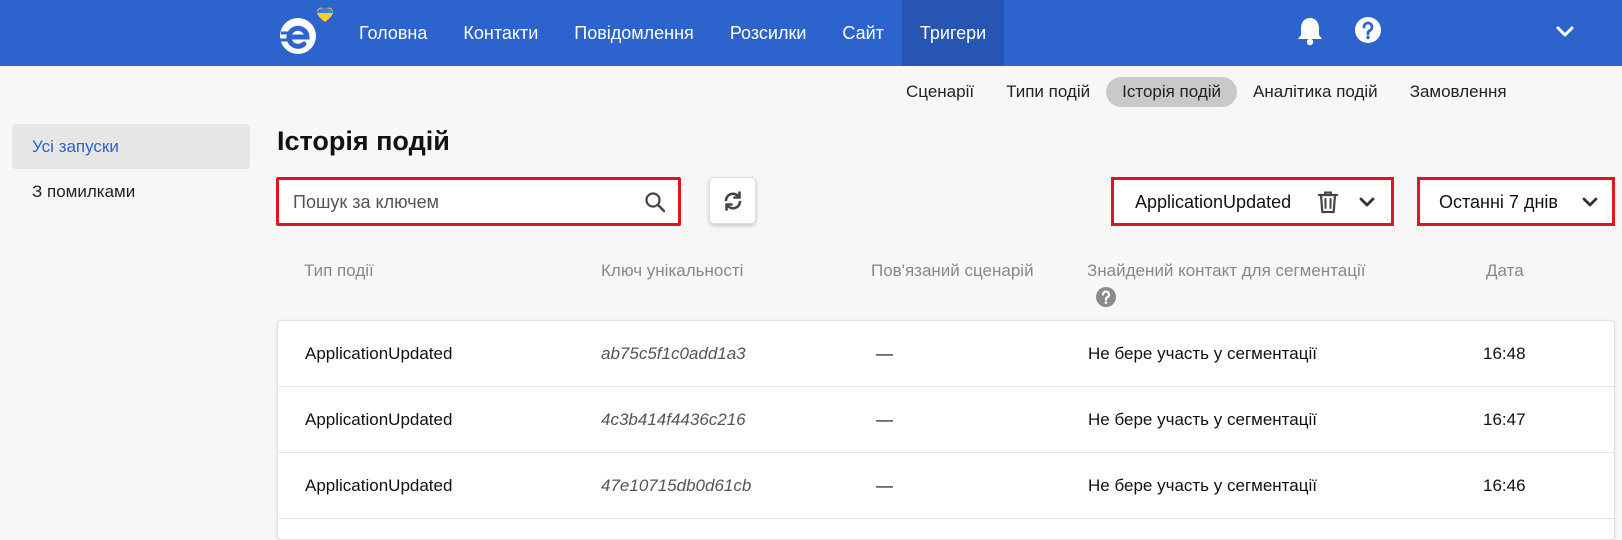 The width and height of the screenshot is (1622, 540). What do you see at coordinates (672, 270) in the screenshot?
I see `column-header-key: Ключ унікальності` at bounding box center [672, 270].